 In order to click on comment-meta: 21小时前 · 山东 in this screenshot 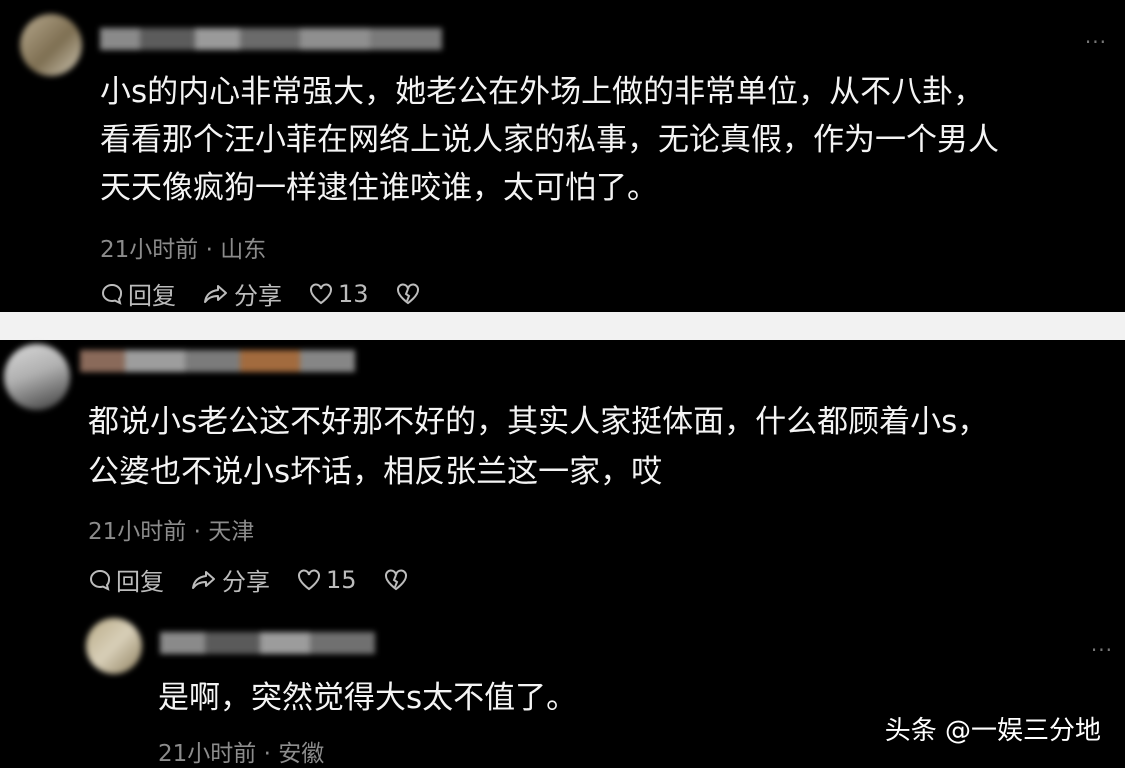, I will do `click(183, 250)`.